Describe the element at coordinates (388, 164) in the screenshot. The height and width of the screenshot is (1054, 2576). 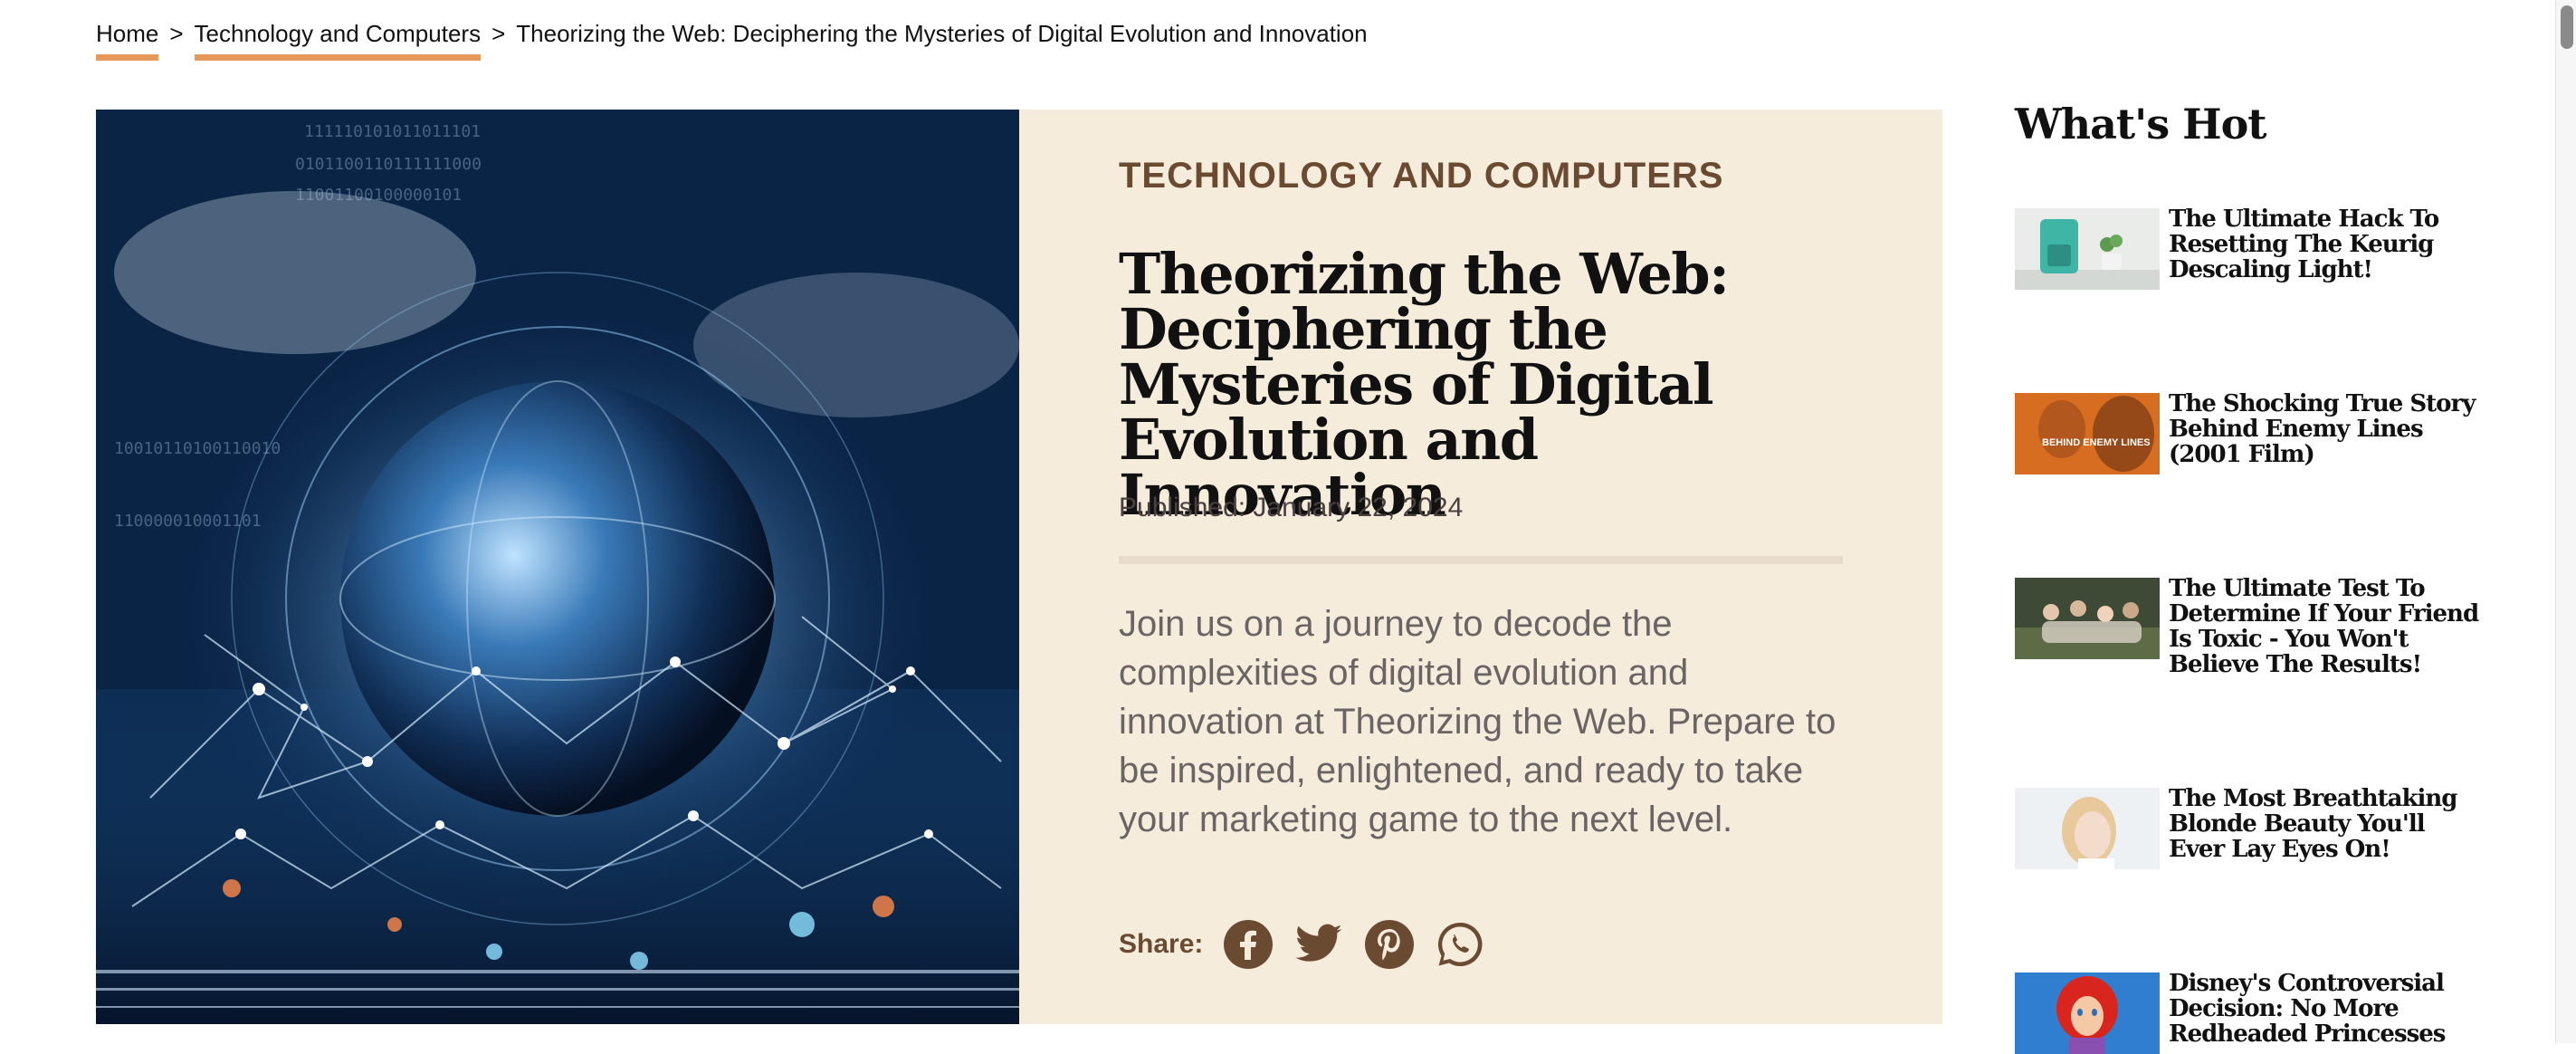
I see `svg-text: 0101100110111111000` at that location.